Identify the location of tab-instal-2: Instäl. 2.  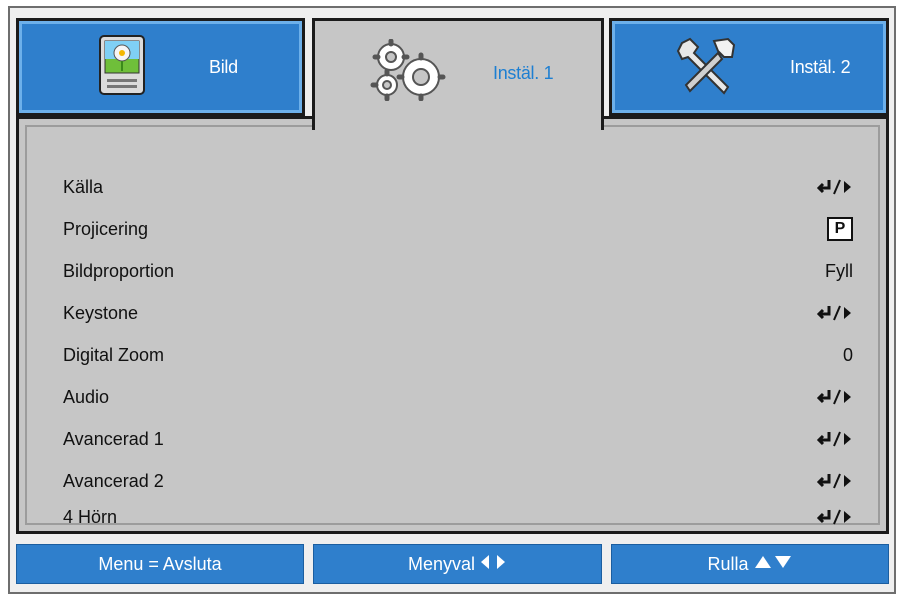
(749, 67).